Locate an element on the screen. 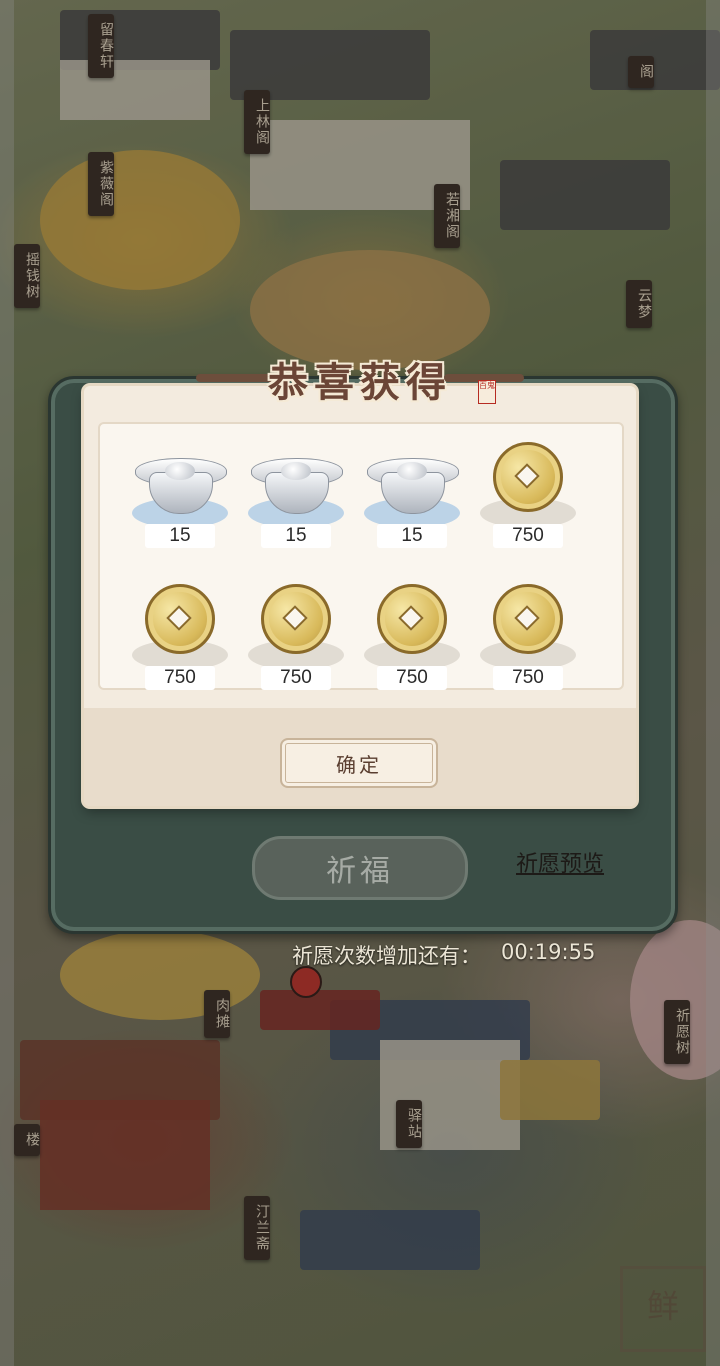 This screenshot has width=720, height=1366. timer-label: 祈愿次数增加还有： is located at coordinates (386, 956).